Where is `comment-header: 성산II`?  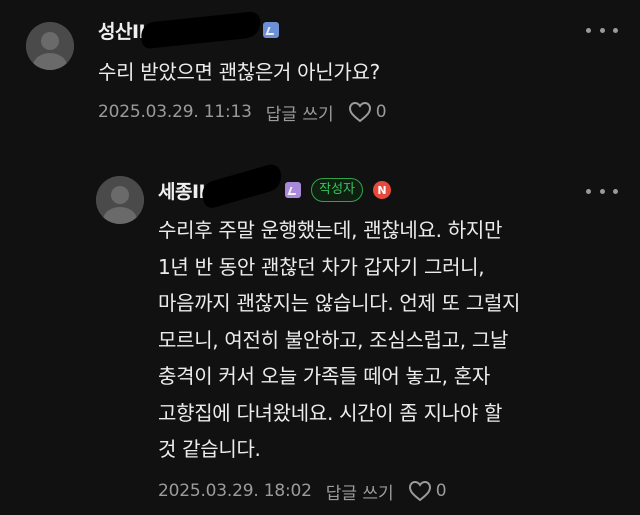
comment-header: 성산II is located at coordinates (189, 30).